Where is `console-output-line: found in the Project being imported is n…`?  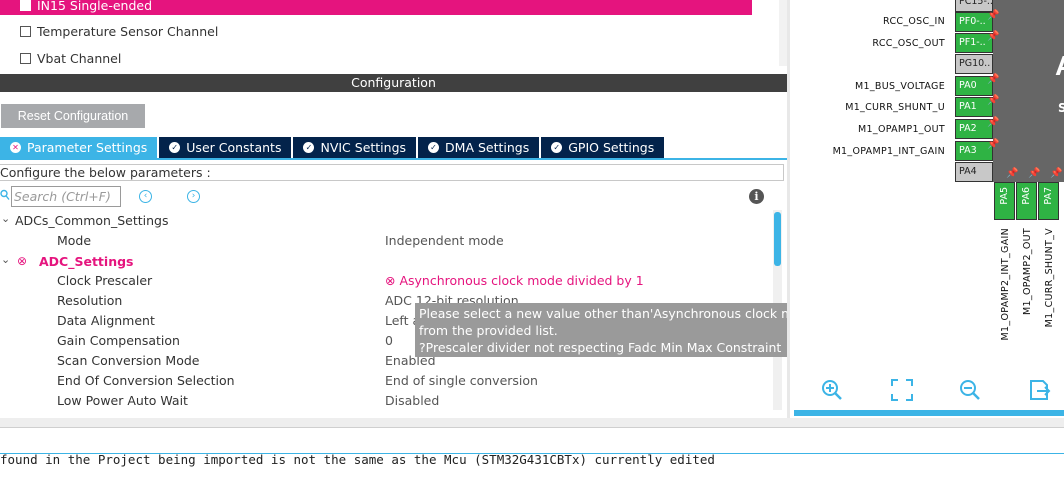 console-output-line: found in the Project being imported is n… is located at coordinates (357, 459).